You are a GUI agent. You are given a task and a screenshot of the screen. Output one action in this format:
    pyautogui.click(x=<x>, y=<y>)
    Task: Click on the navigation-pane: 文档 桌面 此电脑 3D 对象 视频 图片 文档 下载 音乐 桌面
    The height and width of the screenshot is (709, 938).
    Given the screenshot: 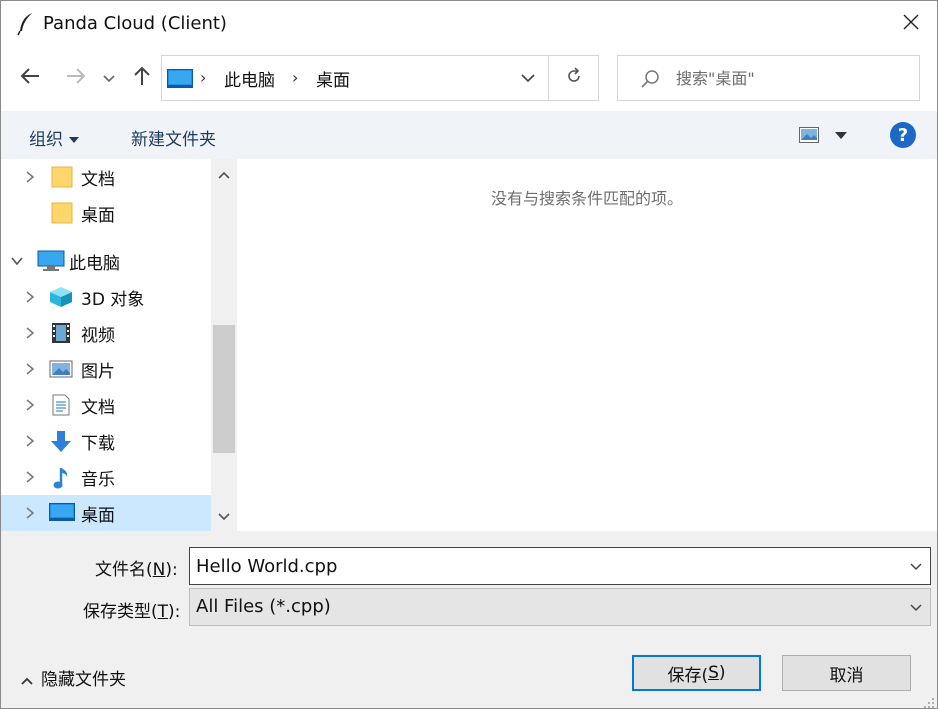 What is the action you would take?
    pyautogui.click(x=119, y=345)
    